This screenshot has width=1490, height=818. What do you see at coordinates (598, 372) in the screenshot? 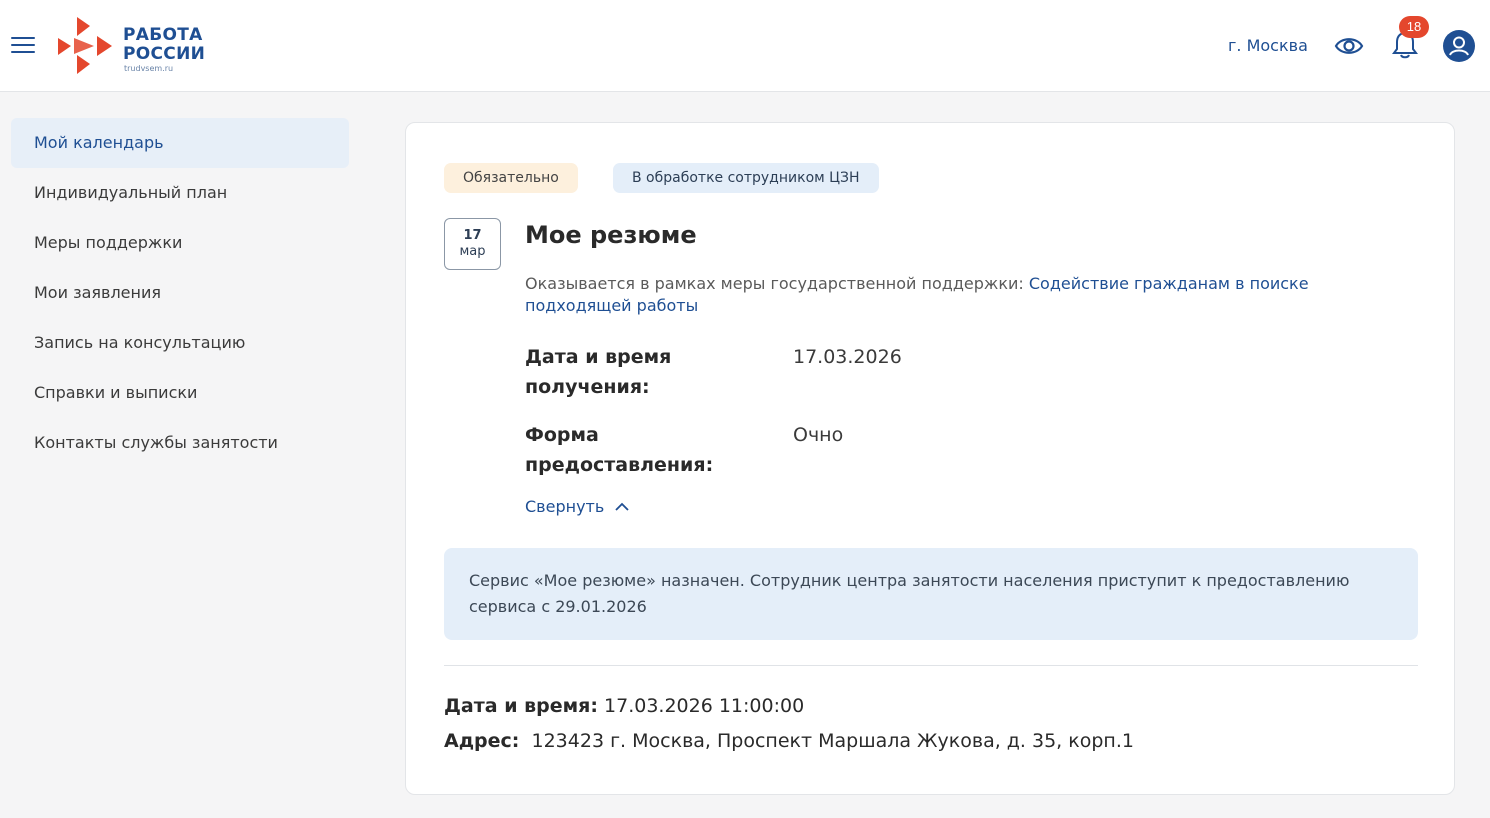
I see `receipt-datetime-label: Дата и время получения:` at bounding box center [598, 372].